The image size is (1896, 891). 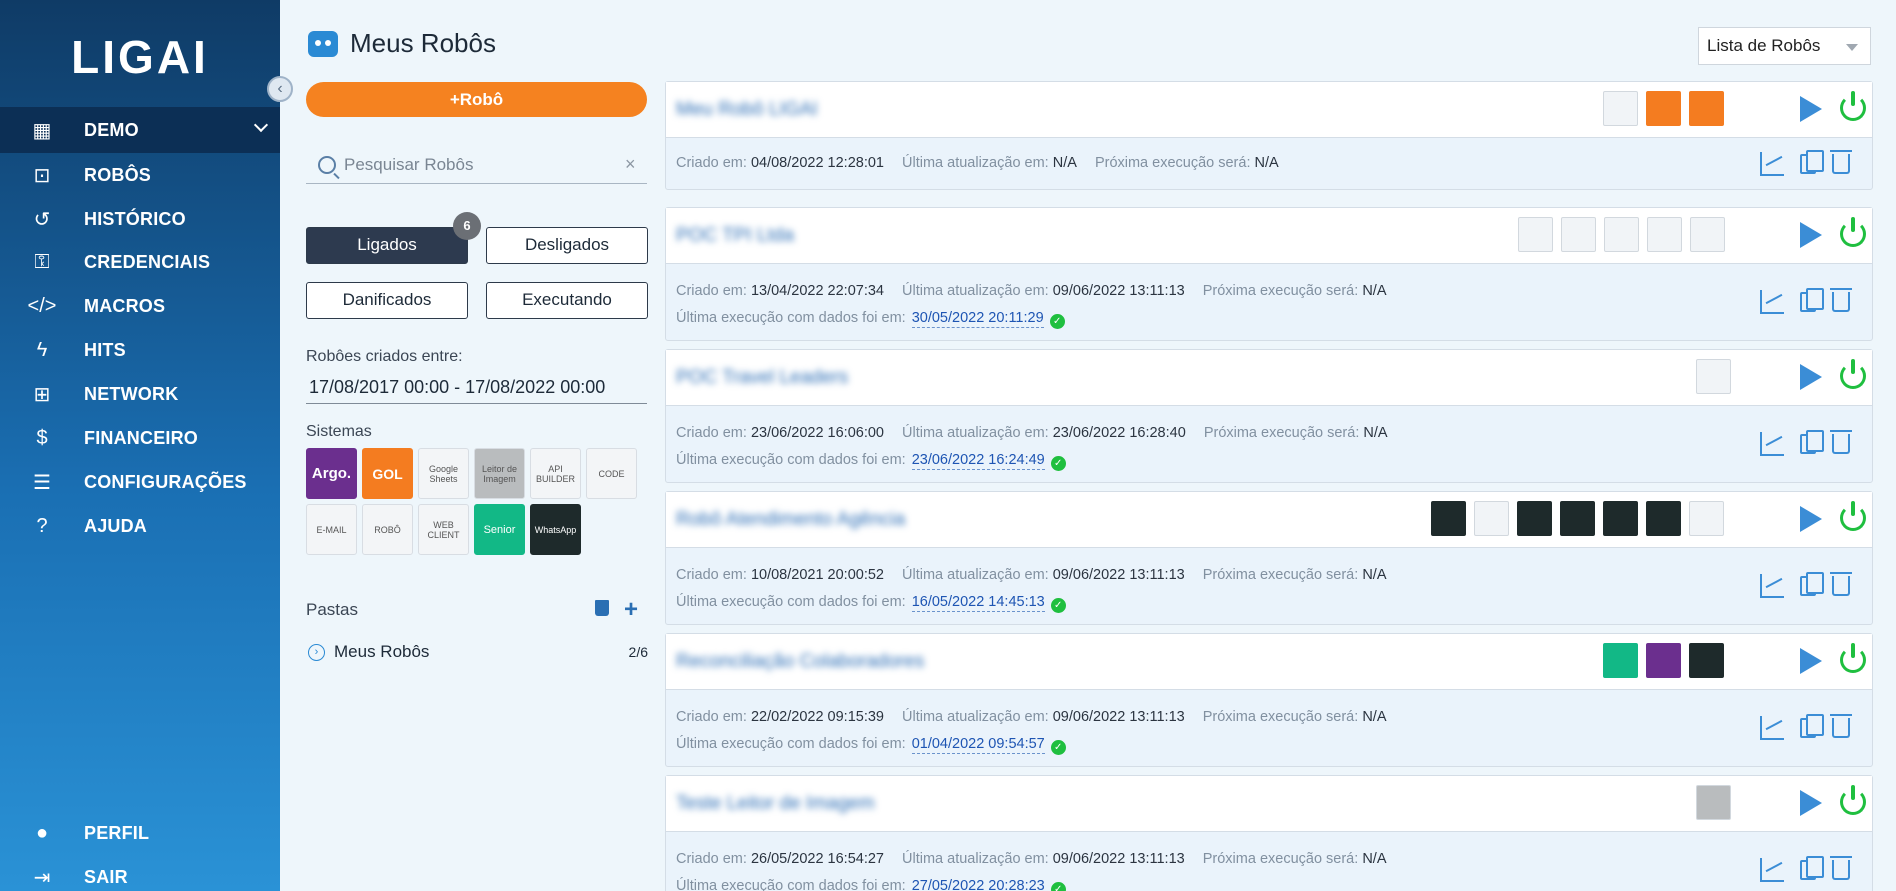 What do you see at coordinates (567, 245) in the screenshot?
I see `filter-desligados-button: Desligados` at bounding box center [567, 245].